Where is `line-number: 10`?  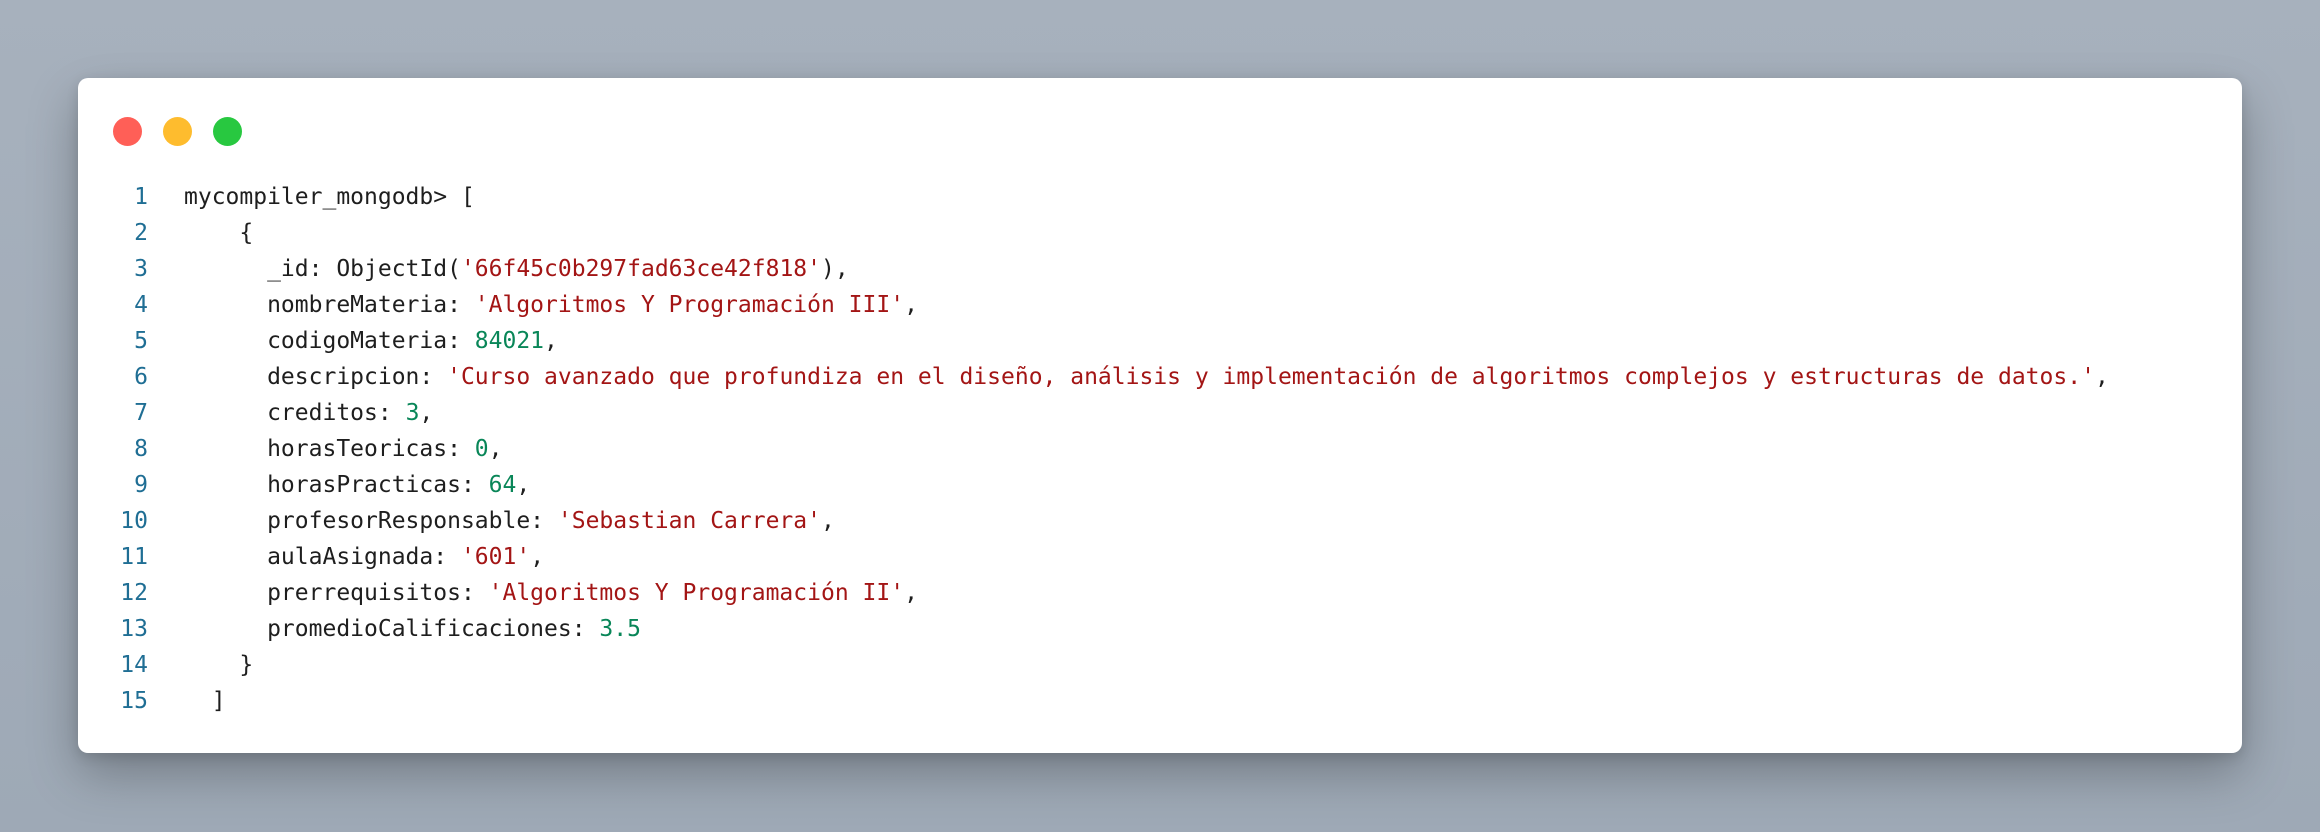
line-number: 10 is located at coordinates (134, 521).